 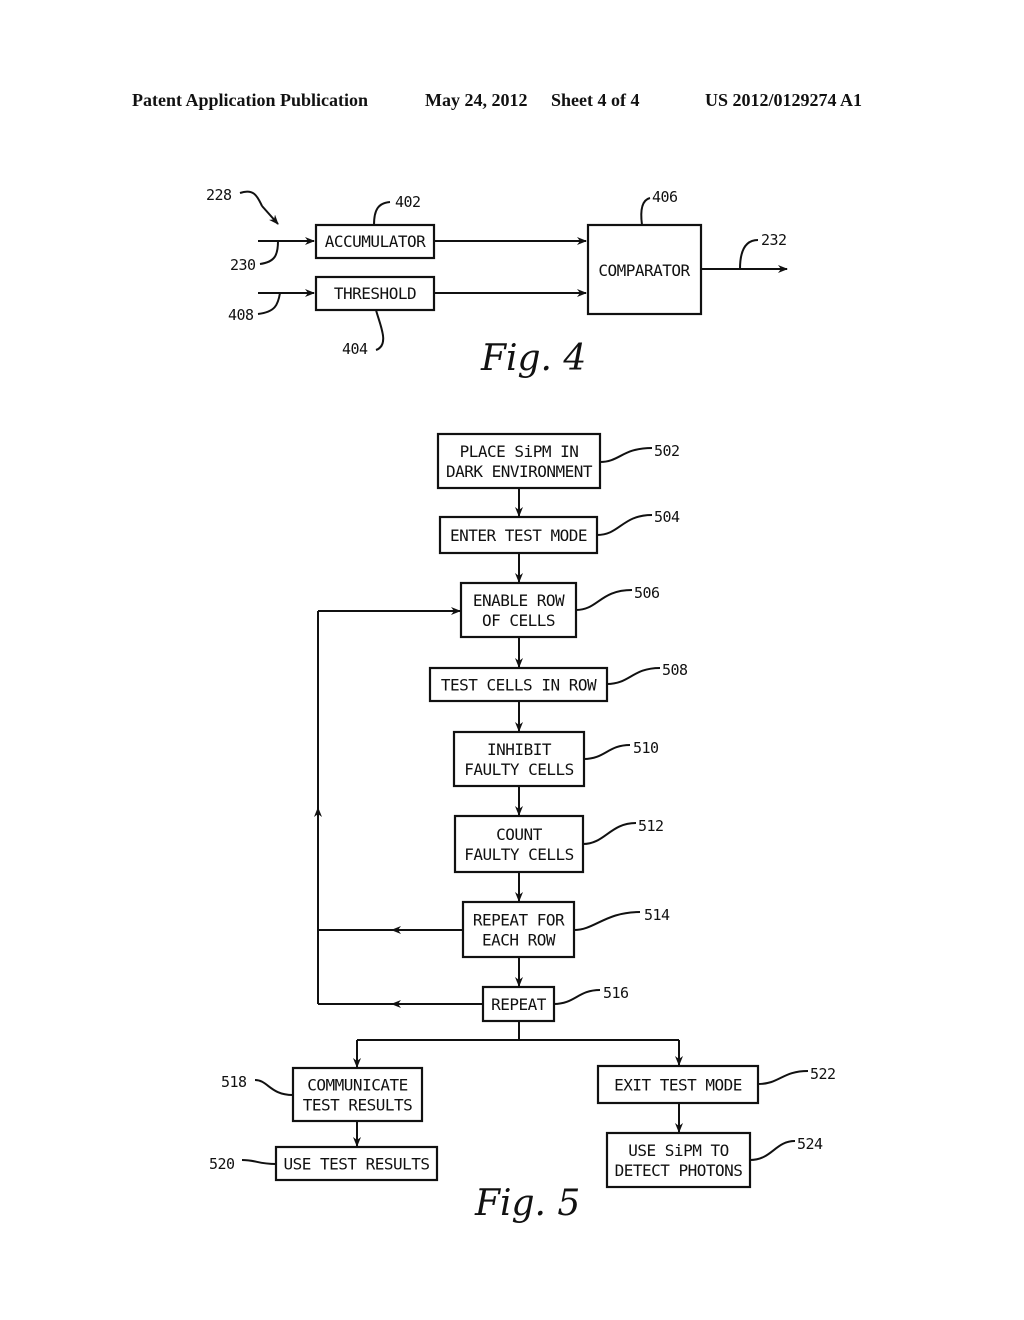 I want to click on ref-406: 406, so click(x=665, y=197).